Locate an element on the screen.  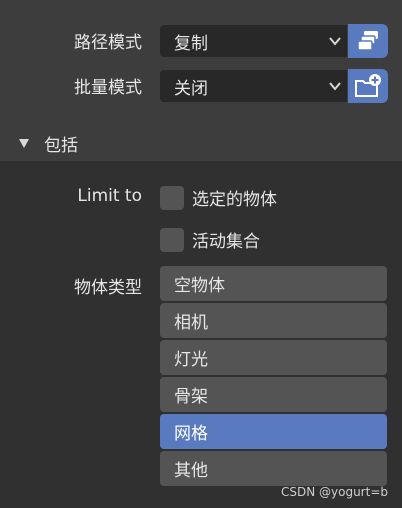
path-mode-value: 复制 is located at coordinates (191, 43).